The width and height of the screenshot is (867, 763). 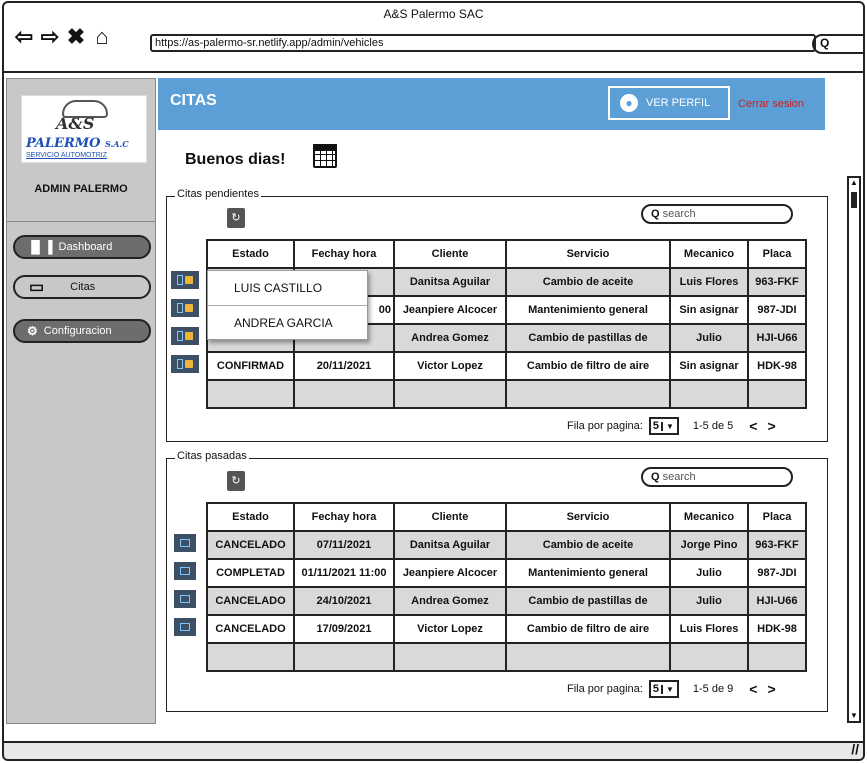 I want to click on rows-per-page-value: 5, so click(x=655, y=689).